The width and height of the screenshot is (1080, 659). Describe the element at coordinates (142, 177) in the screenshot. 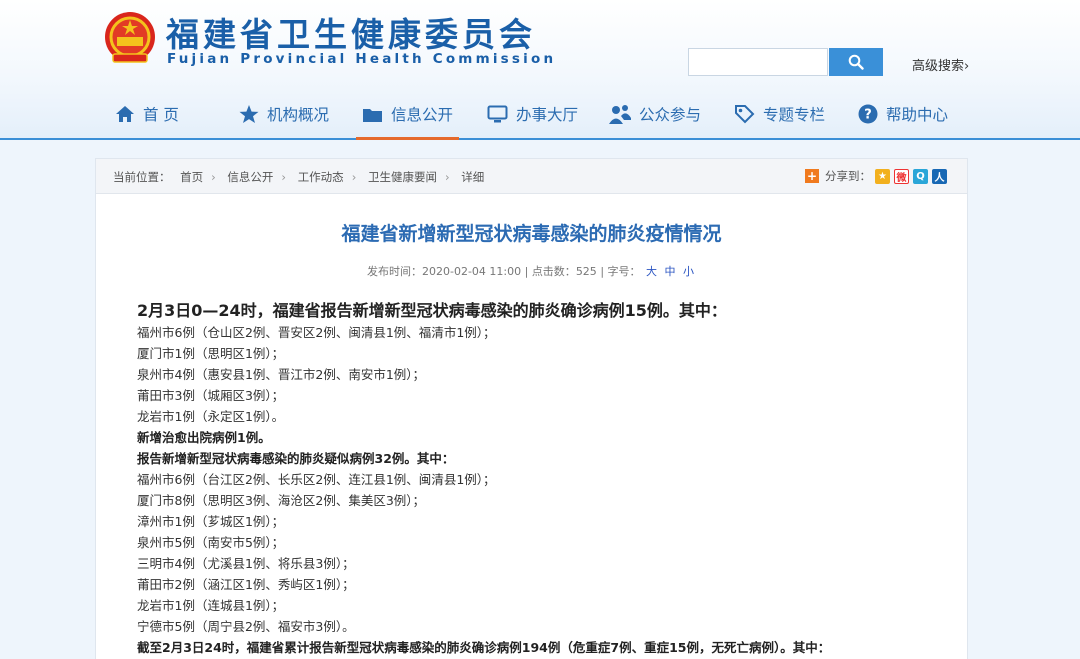

I see `breadcrumb-prefix: 当前位置：` at that location.